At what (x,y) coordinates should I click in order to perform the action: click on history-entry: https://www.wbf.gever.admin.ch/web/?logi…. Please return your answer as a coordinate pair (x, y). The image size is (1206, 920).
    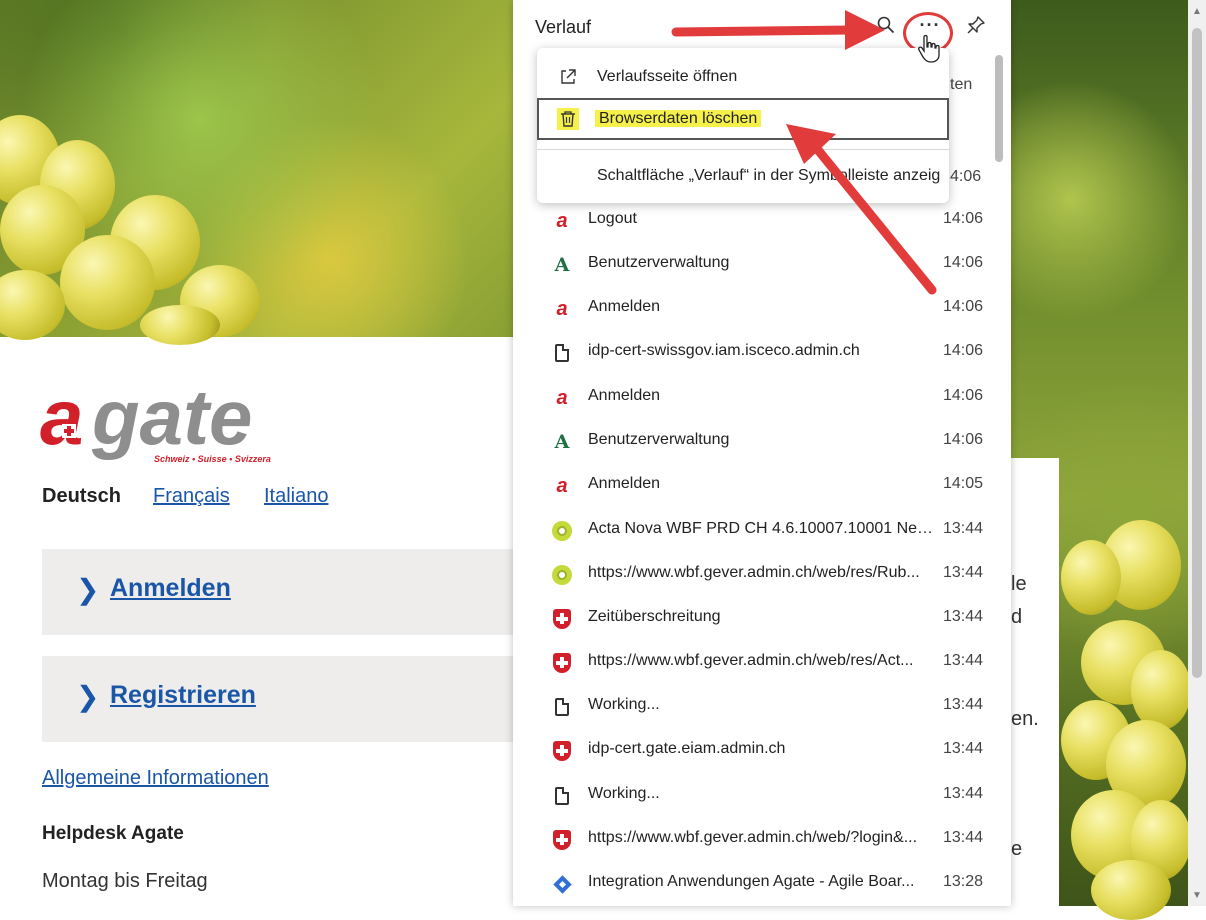
    Looking at the image, I should click on (753, 839).